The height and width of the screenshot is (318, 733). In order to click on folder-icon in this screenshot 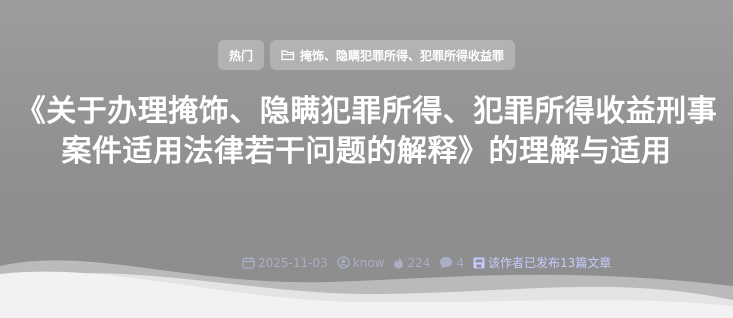, I will do `click(288, 55)`.